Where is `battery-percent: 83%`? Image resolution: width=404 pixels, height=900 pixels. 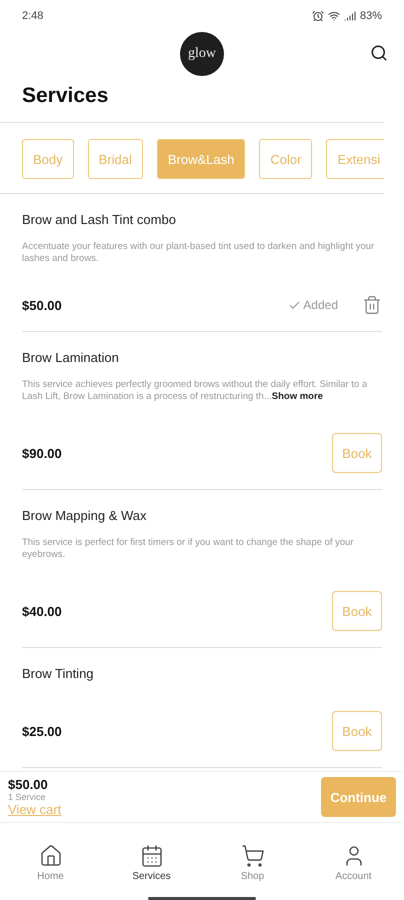 battery-percent: 83% is located at coordinates (371, 16).